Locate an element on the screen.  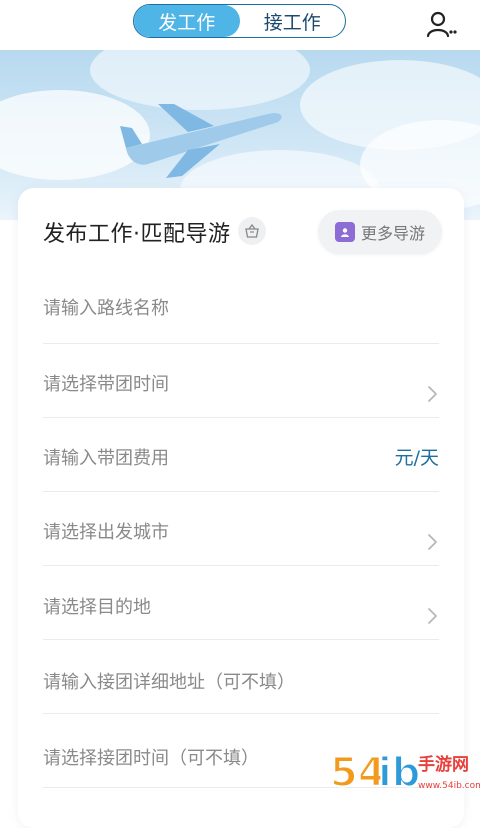
pickup-time-placeholder: 请选择接团时间（可不填） is located at coordinates (151, 758).